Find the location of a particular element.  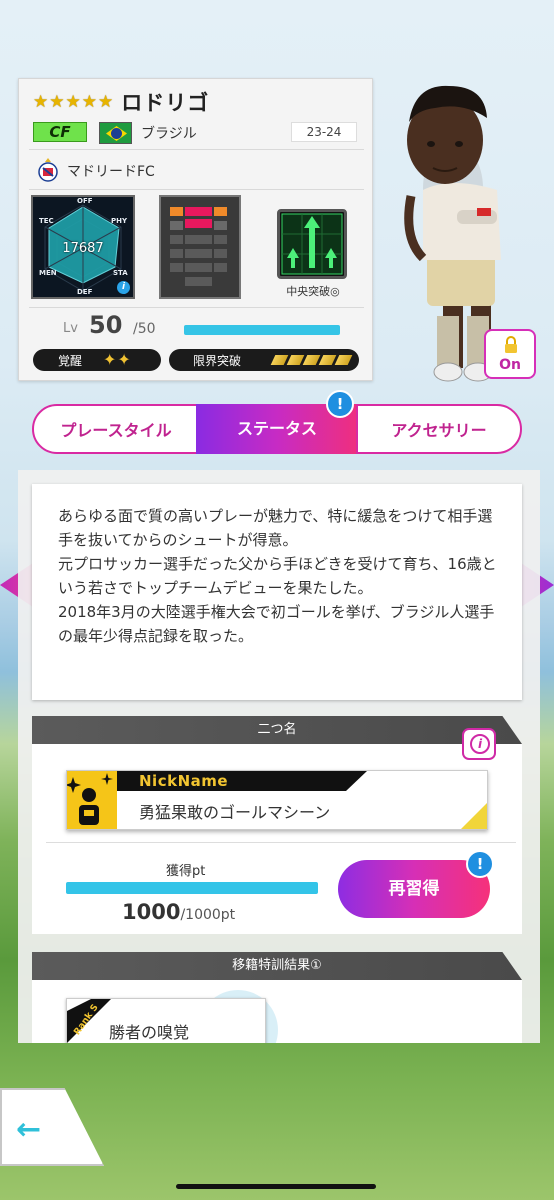

card-corner-decoration is located at coordinates (474, 816).